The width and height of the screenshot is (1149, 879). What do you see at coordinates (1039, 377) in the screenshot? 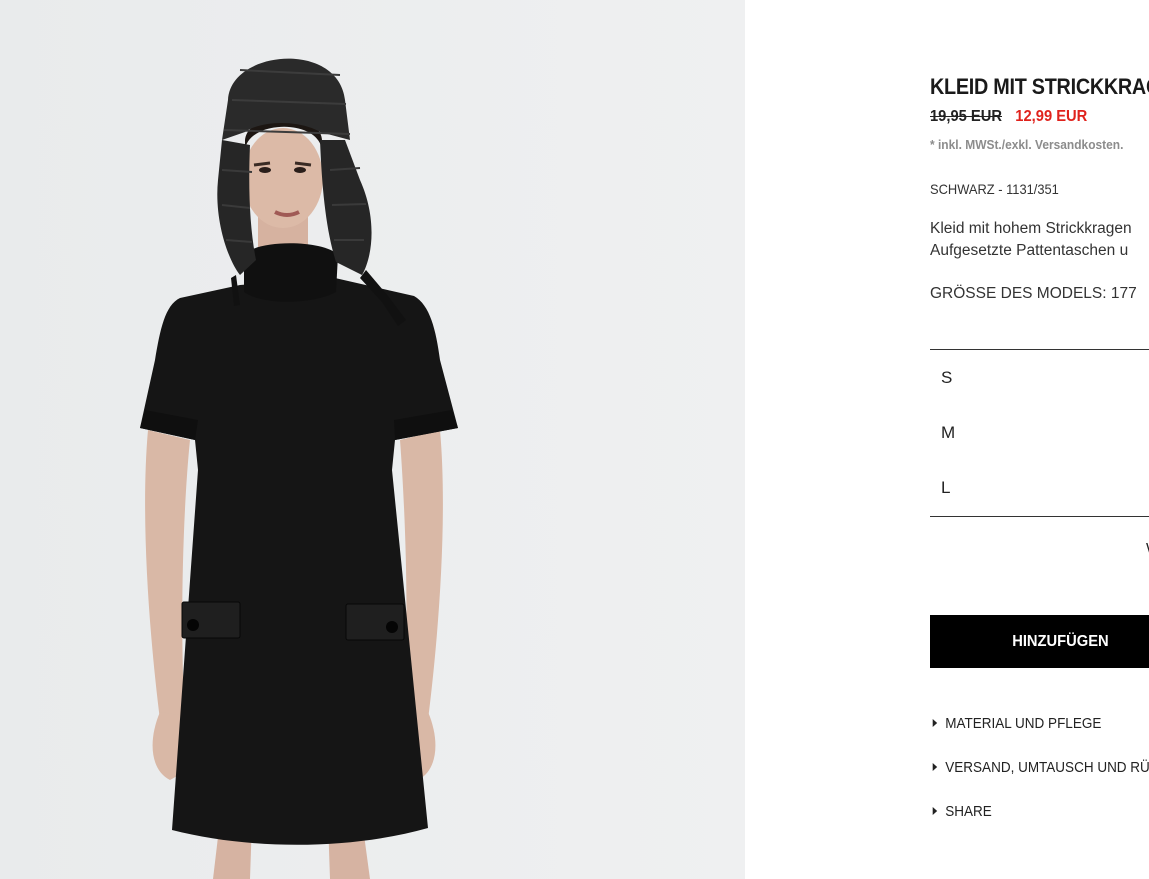
I see `size-option-s: S` at bounding box center [1039, 377].